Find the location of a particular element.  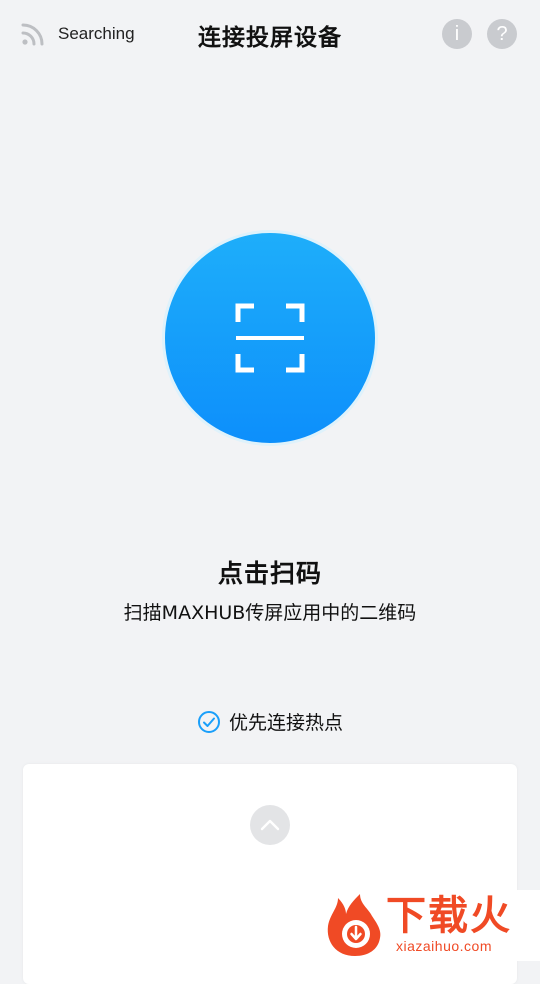

watermark-url: xiazaihuo.com is located at coordinates (444, 946).